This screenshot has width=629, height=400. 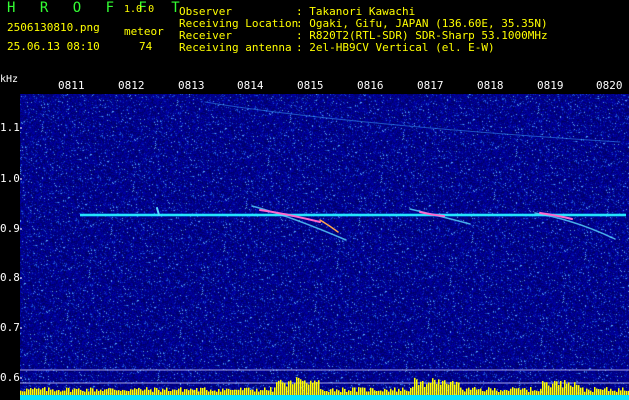 What do you see at coordinates (21, 253) in the screenshot?
I see `y-tick-marks` at bounding box center [21, 253].